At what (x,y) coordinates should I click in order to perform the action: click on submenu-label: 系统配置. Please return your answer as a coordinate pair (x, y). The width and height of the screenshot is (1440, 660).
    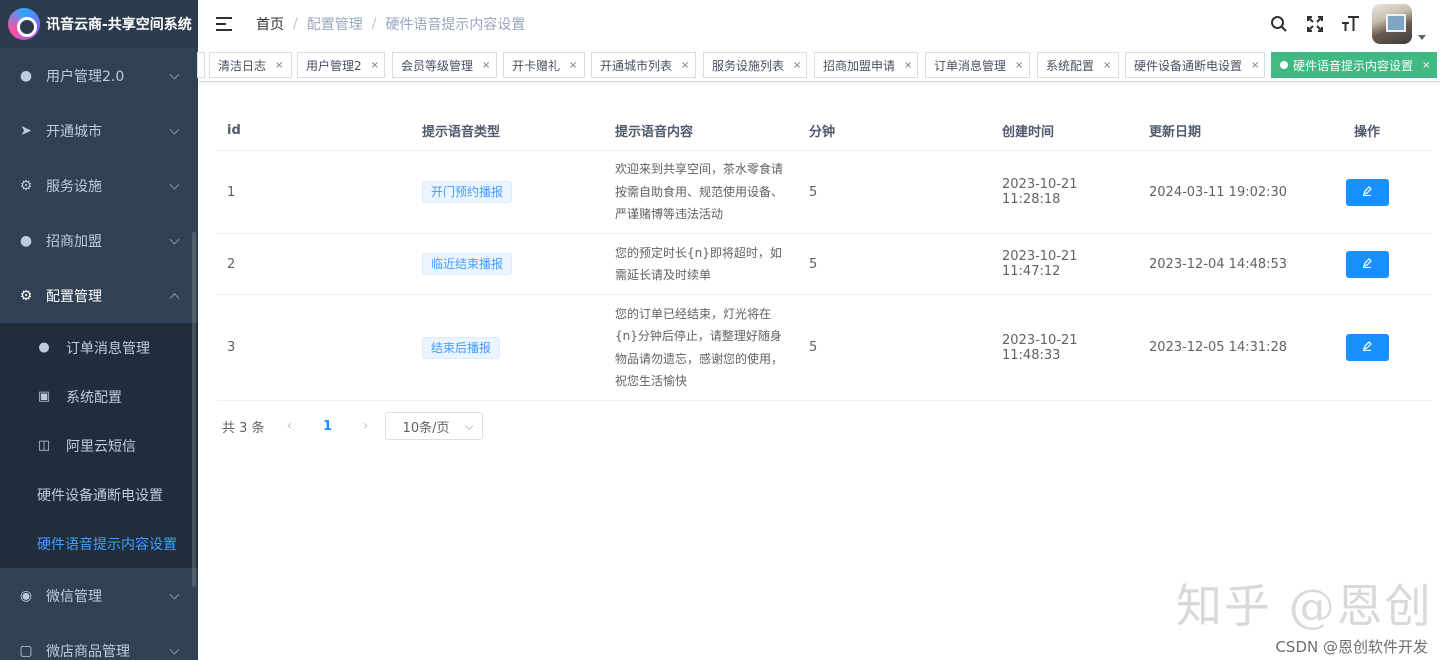
    Looking at the image, I should click on (94, 397).